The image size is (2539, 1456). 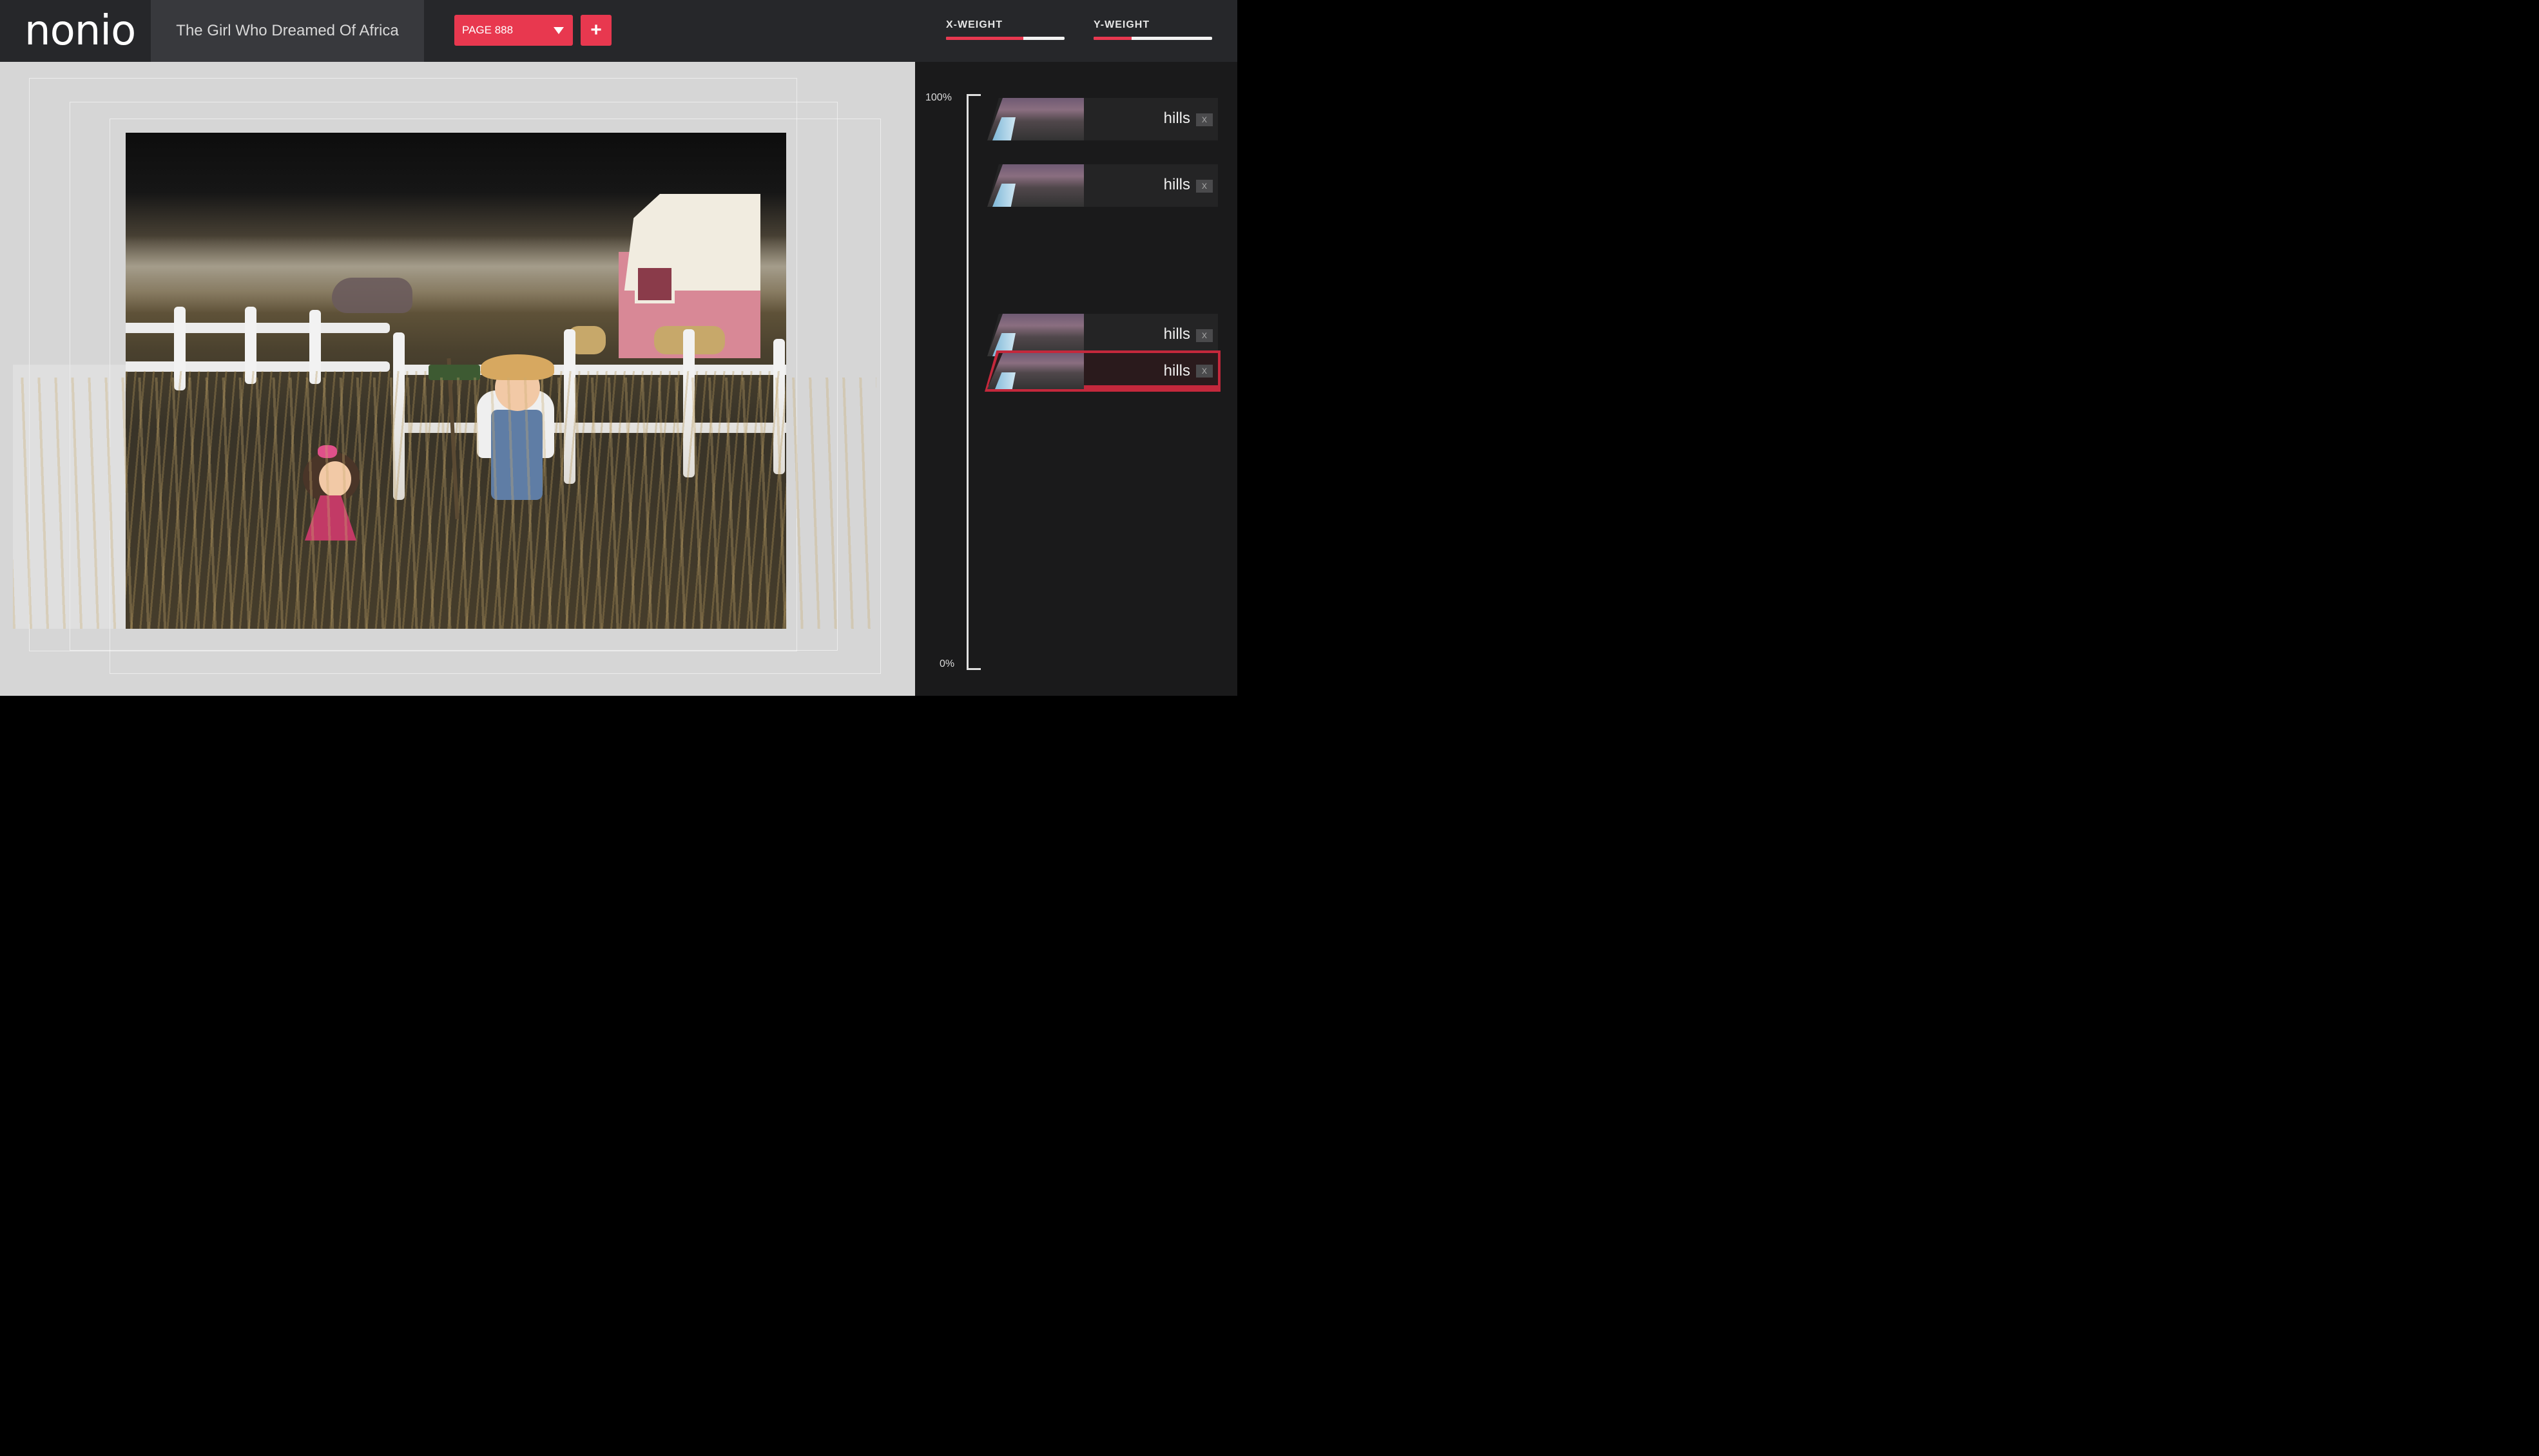 What do you see at coordinates (488, 30) in the screenshot?
I see `page-select-label: PAGE 888` at bounding box center [488, 30].